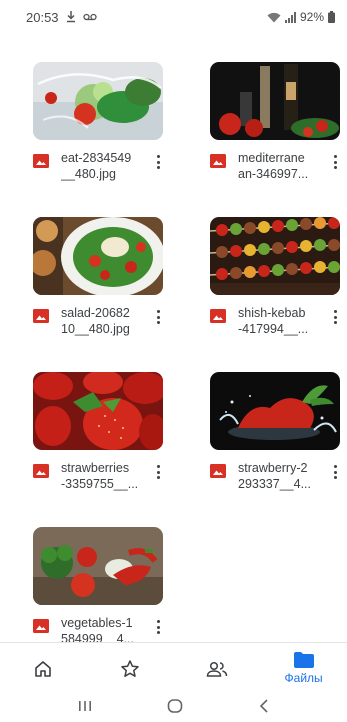 Image resolution: width=347 pixels, height=722 pixels. I want to click on battery-icon, so click(331, 17).